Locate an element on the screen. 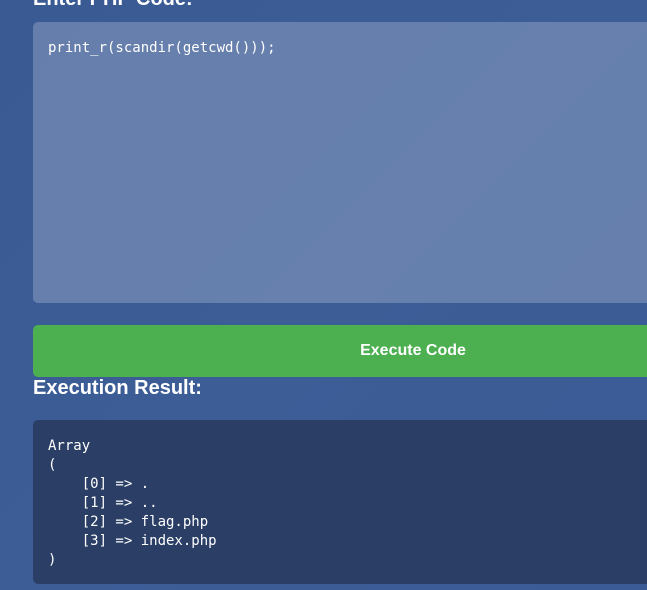 The image size is (647, 590). execute-code-button-label: Execute Code is located at coordinates (413, 350).